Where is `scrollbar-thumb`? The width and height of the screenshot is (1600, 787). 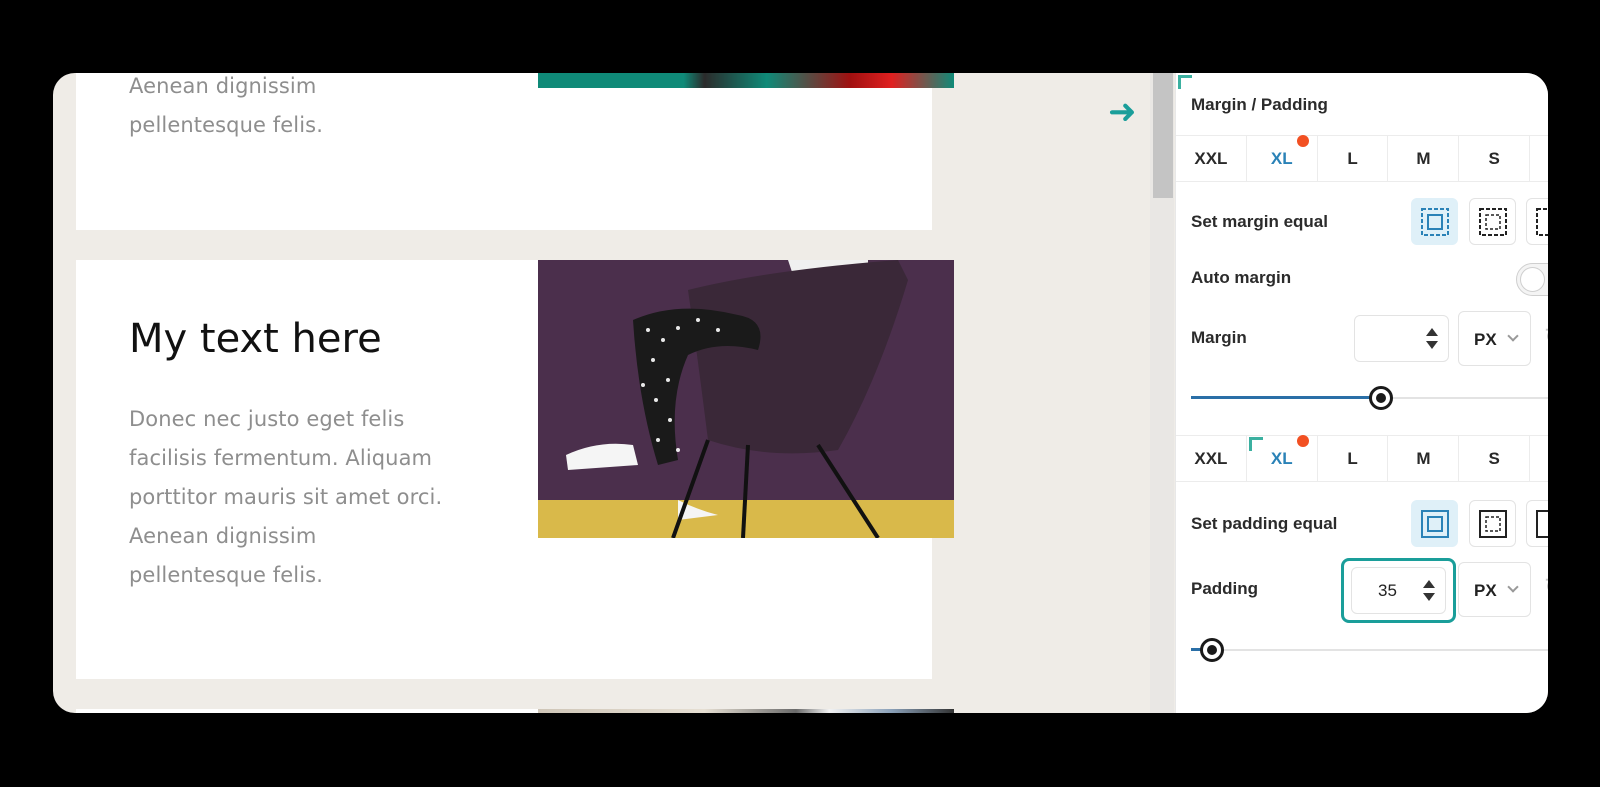 scrollbar-thumb is located at coordinates (1163, 135).